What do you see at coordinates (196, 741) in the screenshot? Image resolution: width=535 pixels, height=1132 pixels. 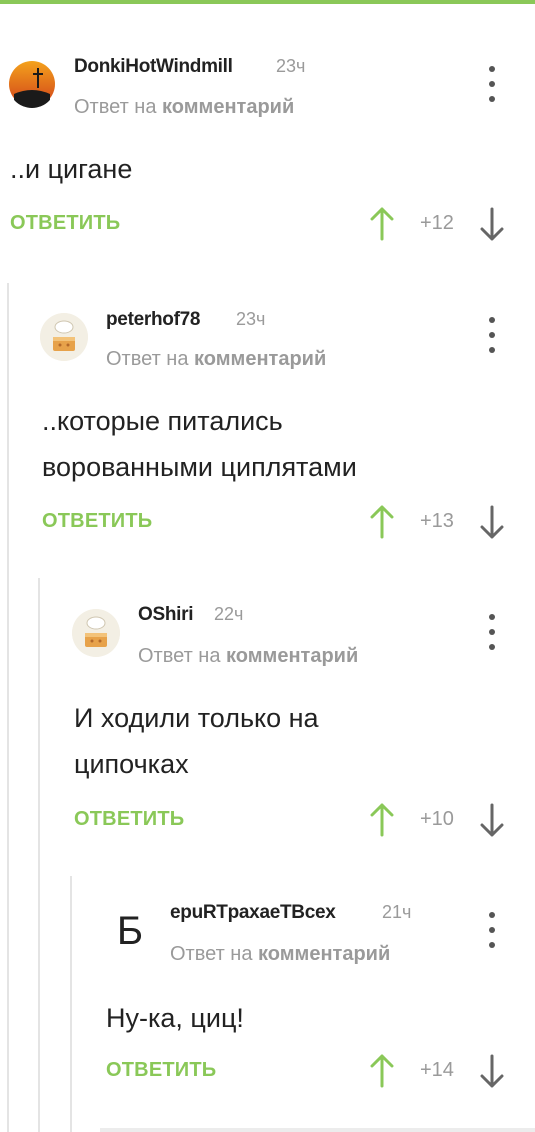 I see `comment-text: И ходили только на ципочках` at bounding box center [196, 741].